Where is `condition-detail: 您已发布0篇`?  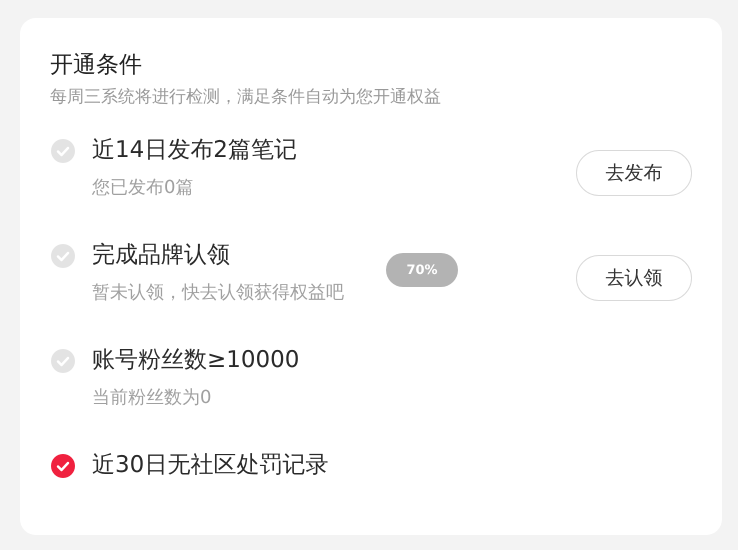
condition-detail: 您已发布0篇 is located at coordinates (143, 188).